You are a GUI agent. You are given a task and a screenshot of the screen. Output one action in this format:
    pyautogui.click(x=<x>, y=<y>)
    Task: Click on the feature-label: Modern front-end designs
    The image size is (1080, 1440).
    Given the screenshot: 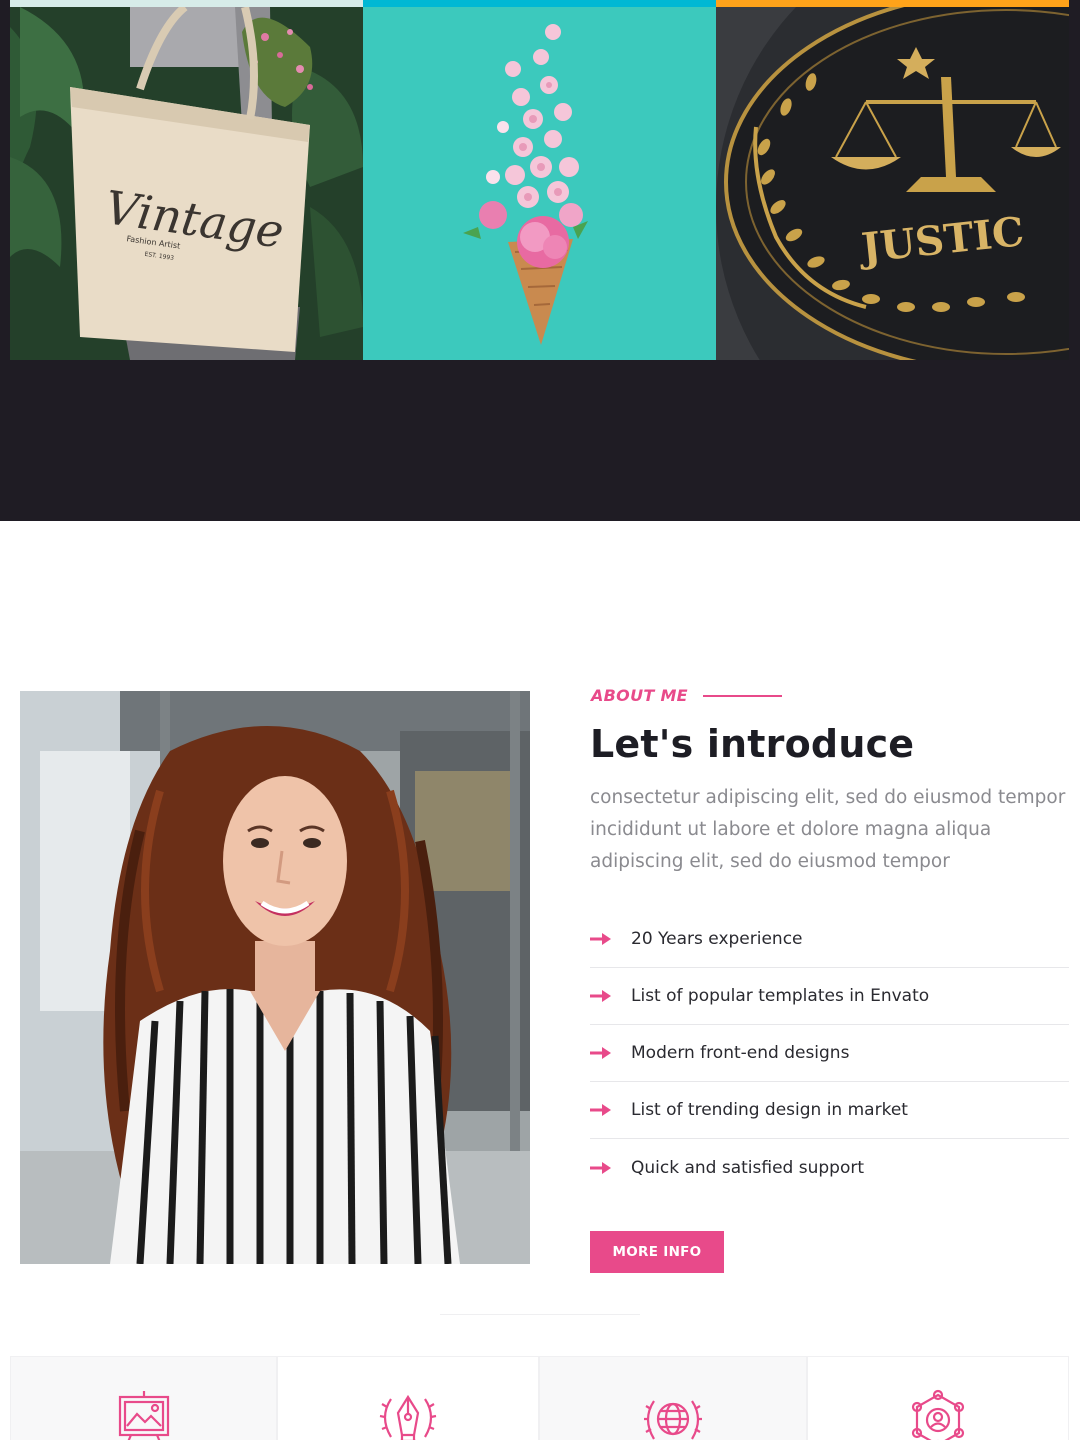 What is the action you would take?
    pyautogui.click(x=740, y=1053)
    